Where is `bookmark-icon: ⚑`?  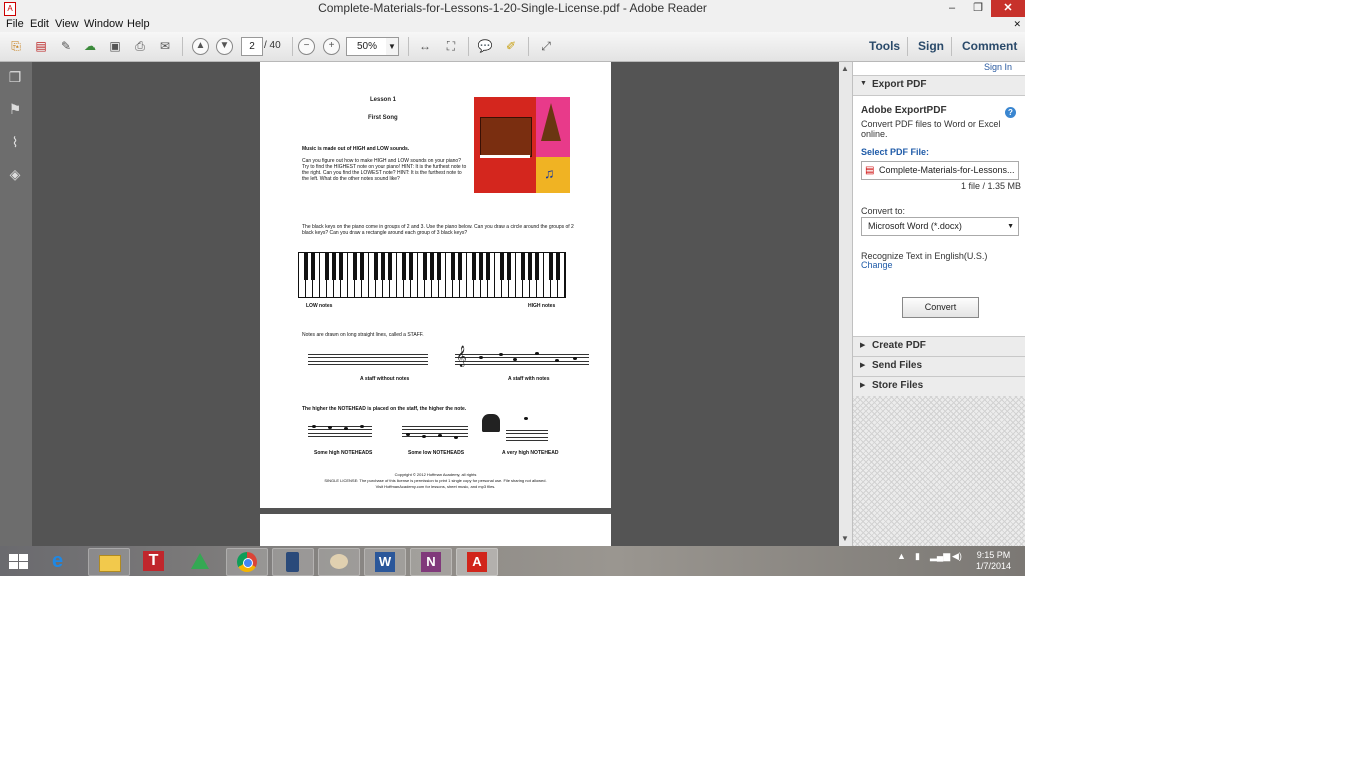 bookmark-icon: ⚑ is located at coordinates (15, 109).